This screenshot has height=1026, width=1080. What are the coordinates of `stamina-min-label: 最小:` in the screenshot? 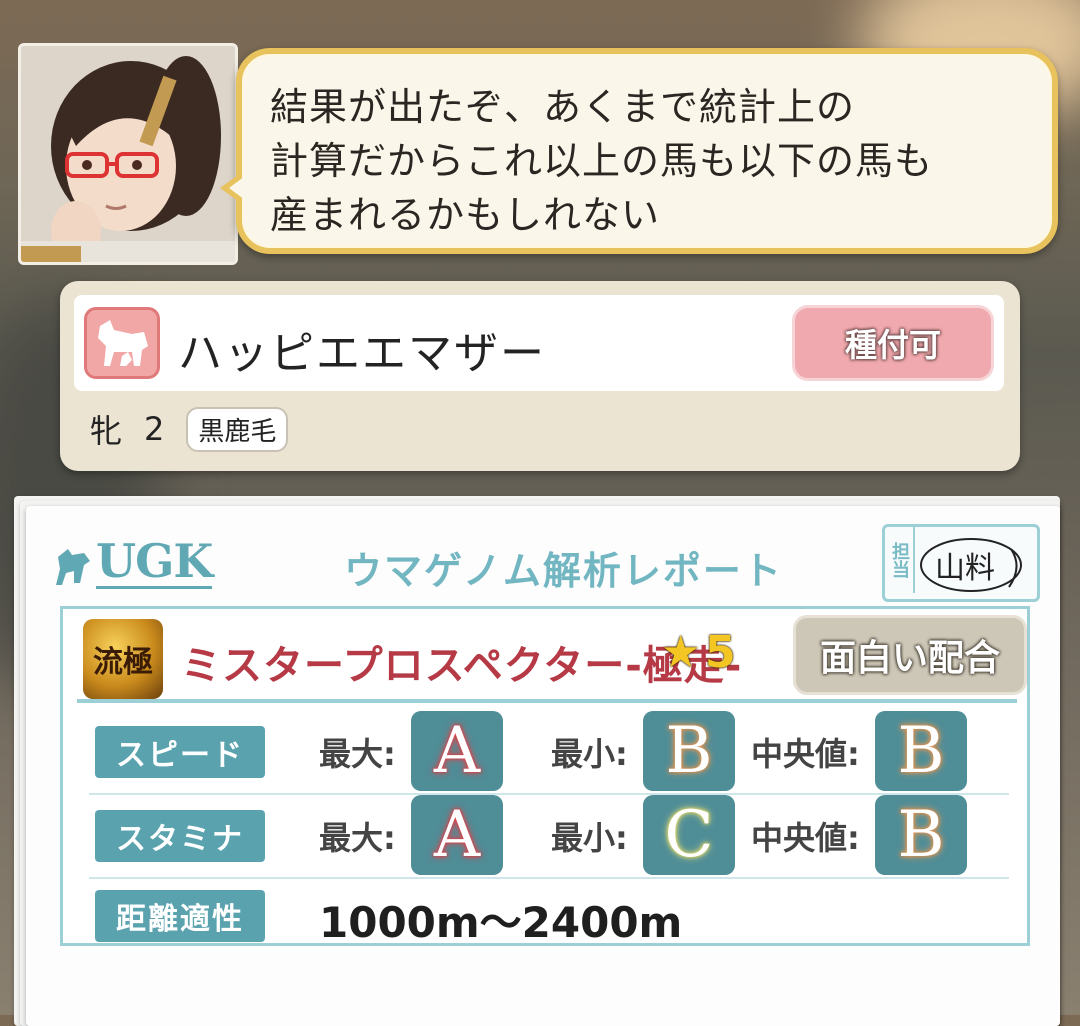 It's located at (589, 838).